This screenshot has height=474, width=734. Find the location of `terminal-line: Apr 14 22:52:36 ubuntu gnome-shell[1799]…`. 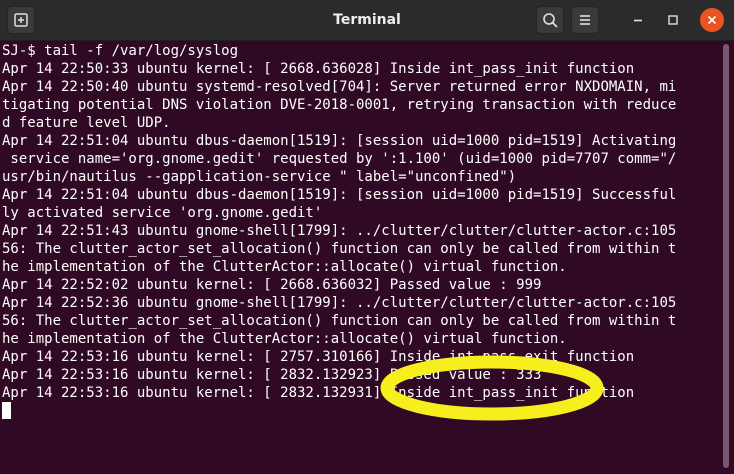

terminal-line: Apr 14 22:52:36 ubuntu gnome-shell[1799]… is located at coordinates (339, 303).